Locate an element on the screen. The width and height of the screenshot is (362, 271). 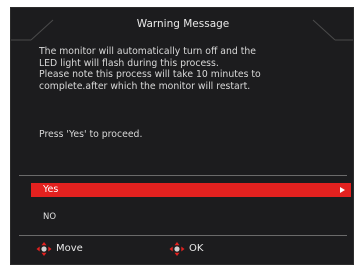
no-option-label: NO is located at coordinates (50, 217).